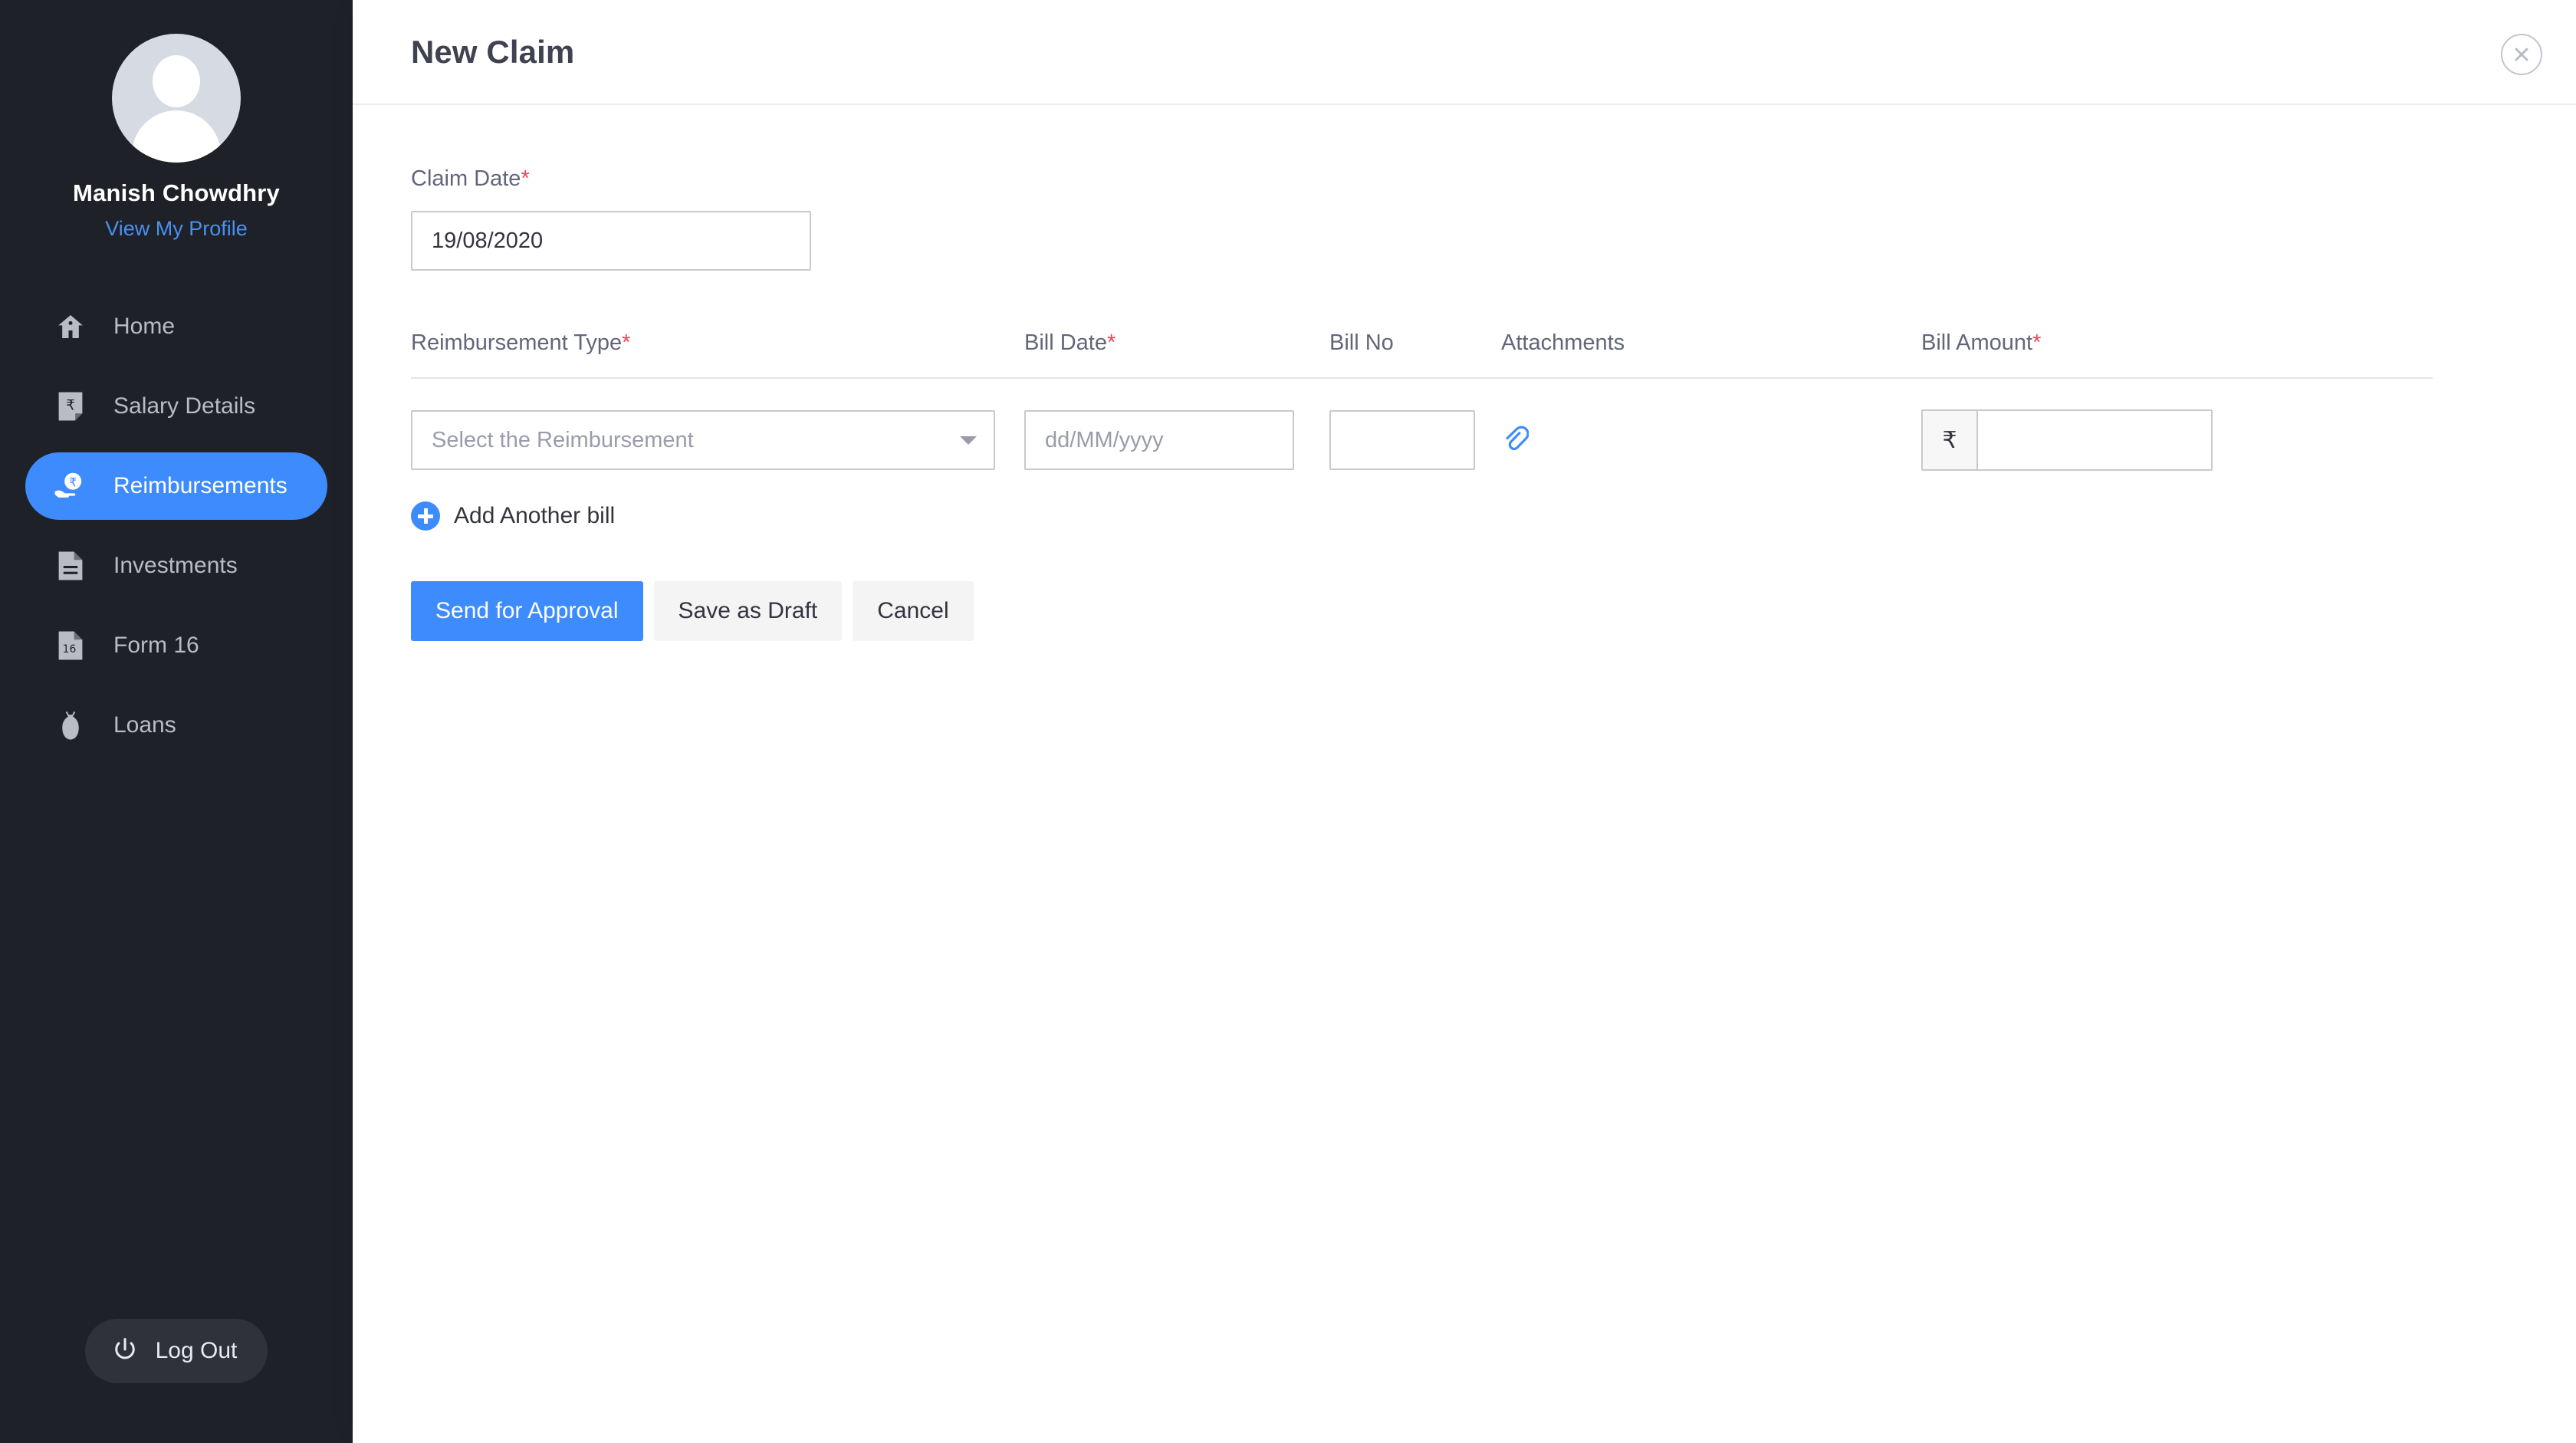 Image resolution: width=2576 pixels, height=1443 pixels. I want to click on hand-rupee-coin-icon: ₹, so click(70, 486).